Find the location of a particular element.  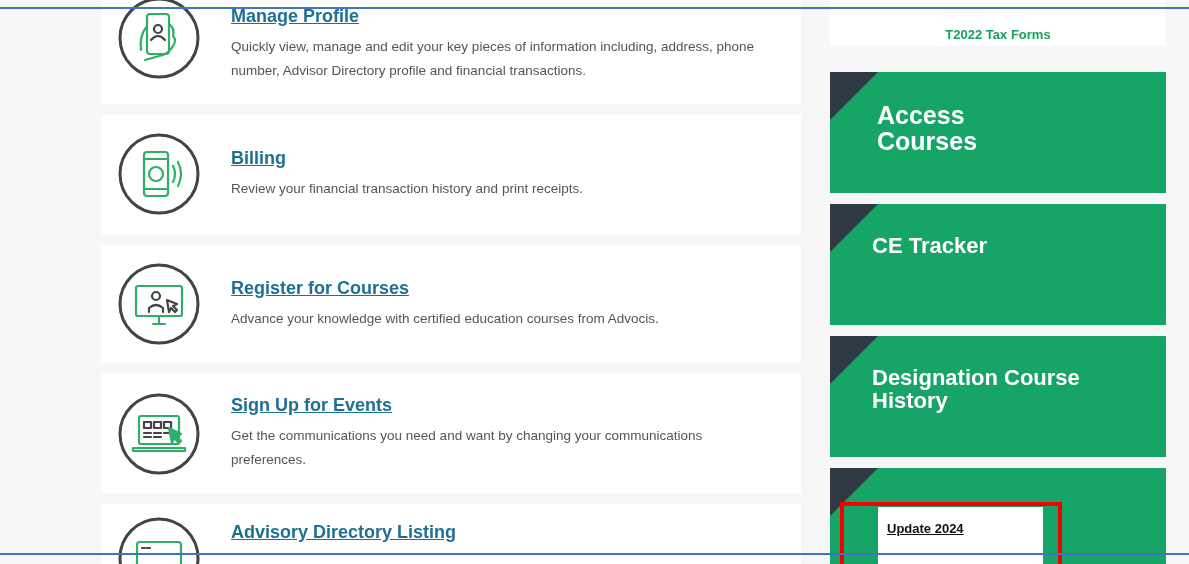

payment-icon is located at coordinates (159, 174).